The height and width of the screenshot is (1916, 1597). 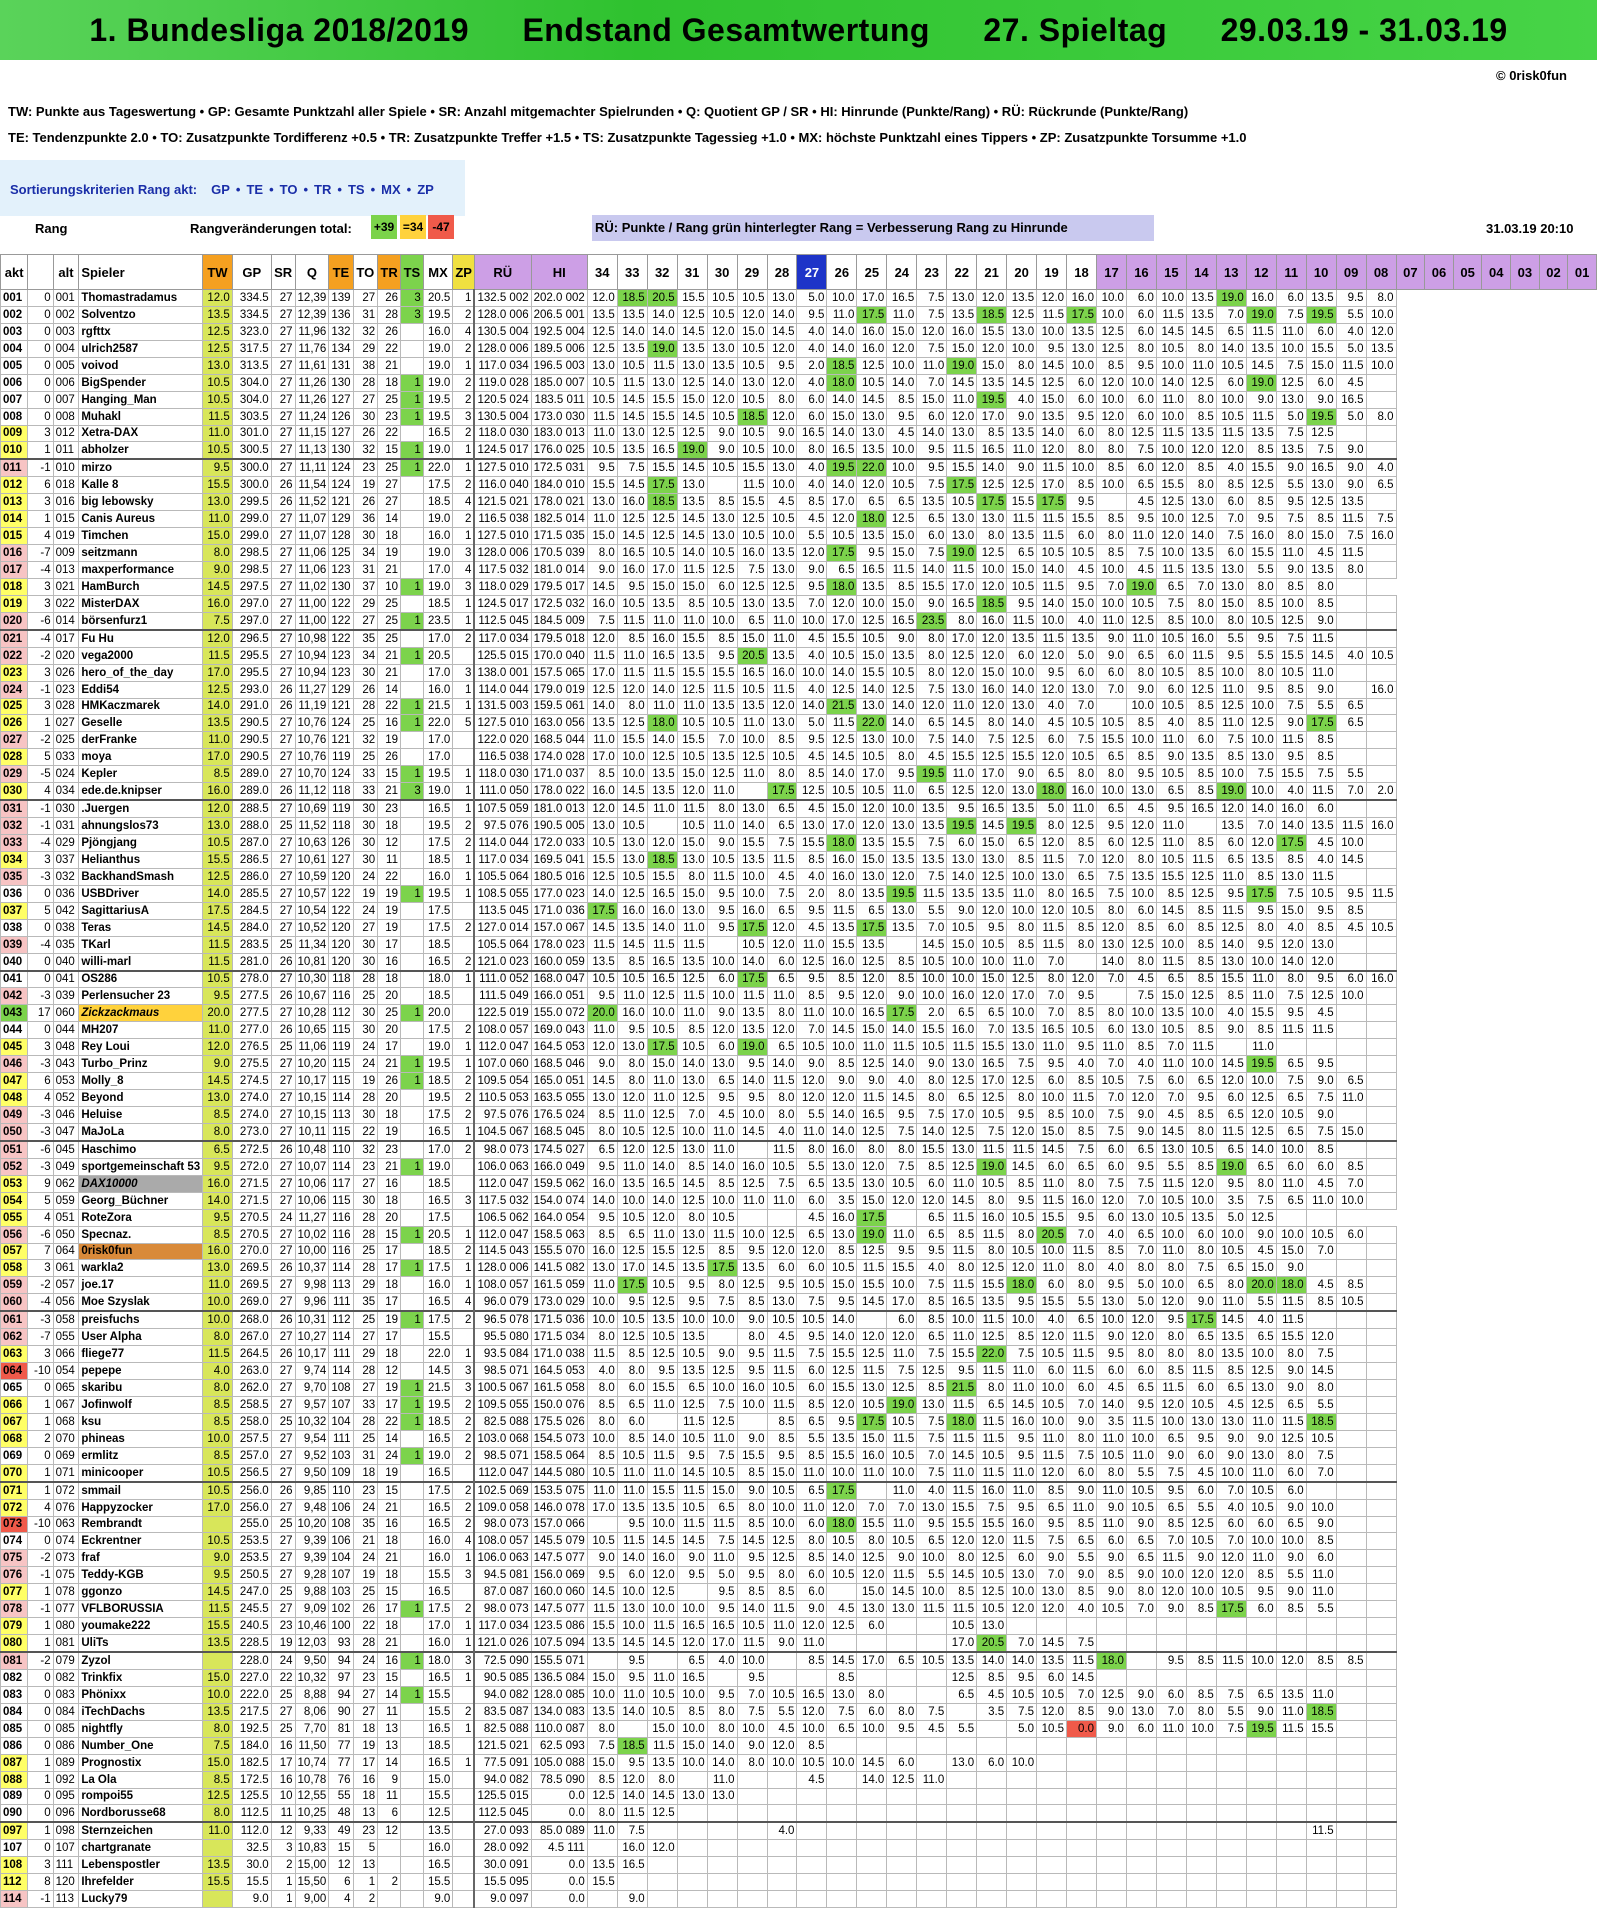 What do you see at coordinates (632, 298) in the screenshot?
I see `spieltag-cell: 18.5` at bounding box center [632, 298].